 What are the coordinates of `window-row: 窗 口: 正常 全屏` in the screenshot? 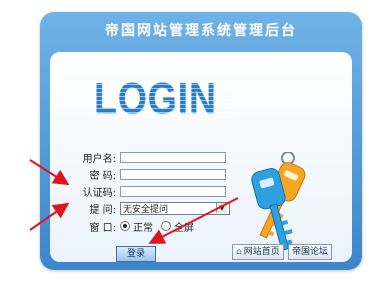 It's located at (137, 226).